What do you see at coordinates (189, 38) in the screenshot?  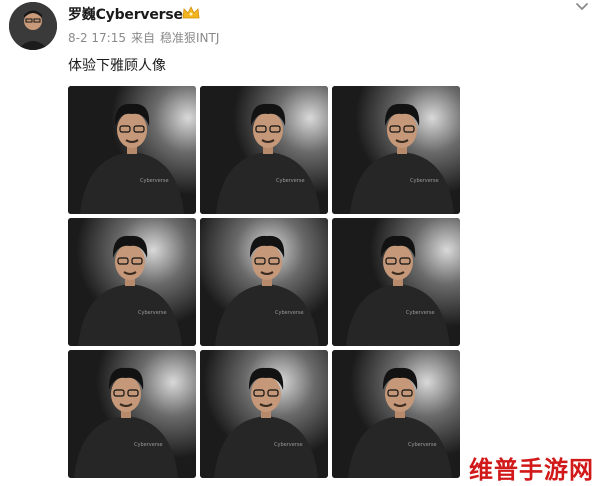 I see `source-name: 稳准狠INTJ` at bounding box center [189, 38].